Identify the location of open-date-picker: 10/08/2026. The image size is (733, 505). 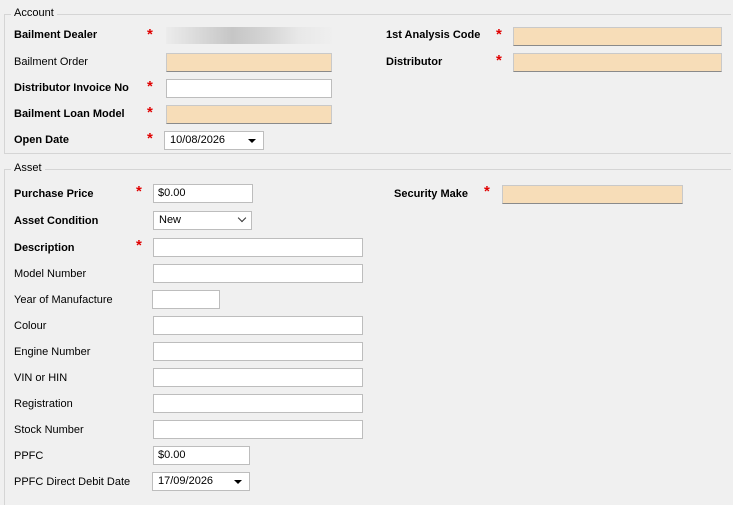
(214, 140).